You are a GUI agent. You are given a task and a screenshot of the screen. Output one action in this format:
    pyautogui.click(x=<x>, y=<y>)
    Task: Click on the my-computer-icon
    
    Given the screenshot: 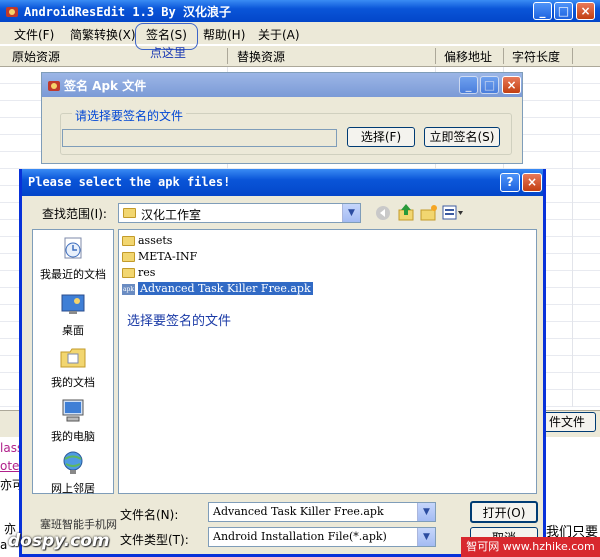 What is the action you would take?
    pyautogui.click(x=73, y=410)
    